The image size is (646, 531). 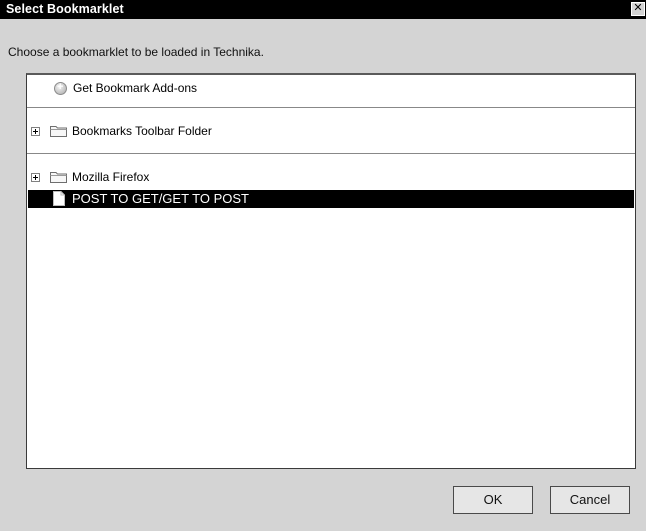 What do you see at coordinates (331, 177) in the screenshot?
I see `tree-item-mozilla-firefox: Mozilla Firefox` at bounding box center [331, 177].